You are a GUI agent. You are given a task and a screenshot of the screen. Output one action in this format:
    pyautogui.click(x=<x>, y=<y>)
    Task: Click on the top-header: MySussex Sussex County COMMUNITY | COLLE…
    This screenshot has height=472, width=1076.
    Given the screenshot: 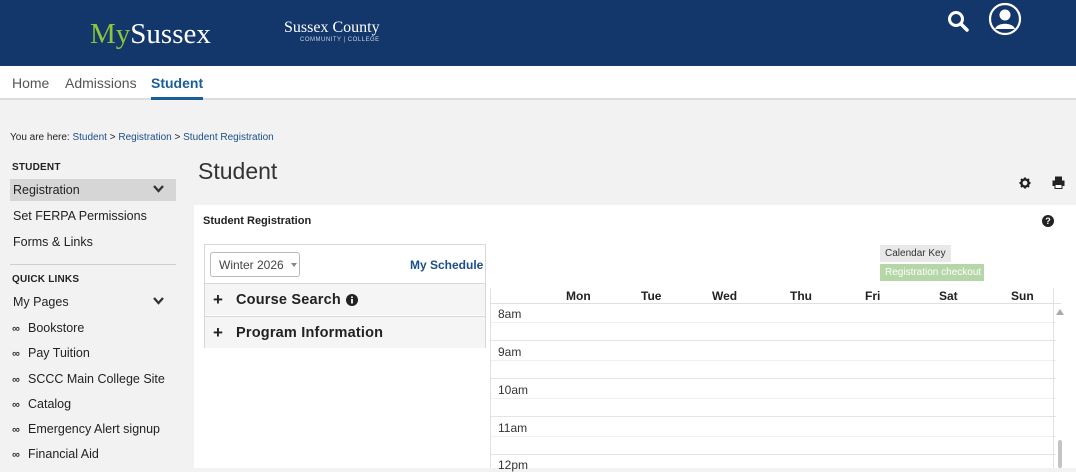 What is the action you would take?
    pyautogui.click(x=538, y=33)
    